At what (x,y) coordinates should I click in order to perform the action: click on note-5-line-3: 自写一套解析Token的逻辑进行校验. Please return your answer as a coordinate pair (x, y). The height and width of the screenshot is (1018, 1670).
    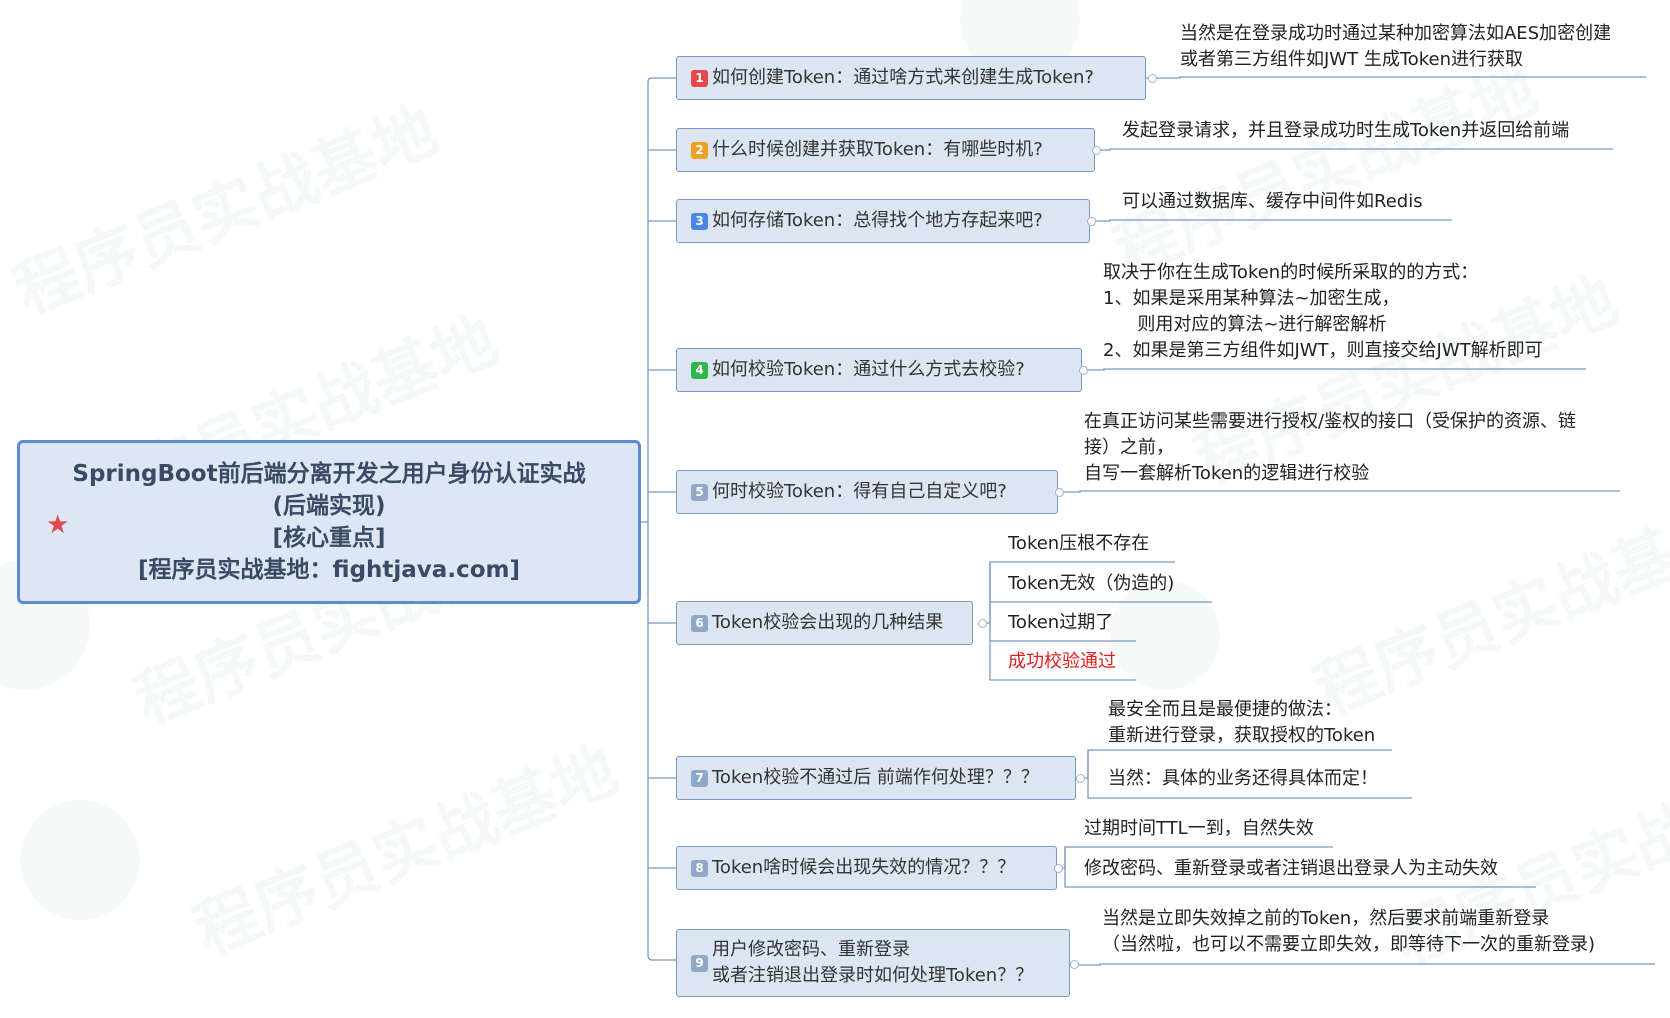
    Looking at the image, I should click on (1227, 473).